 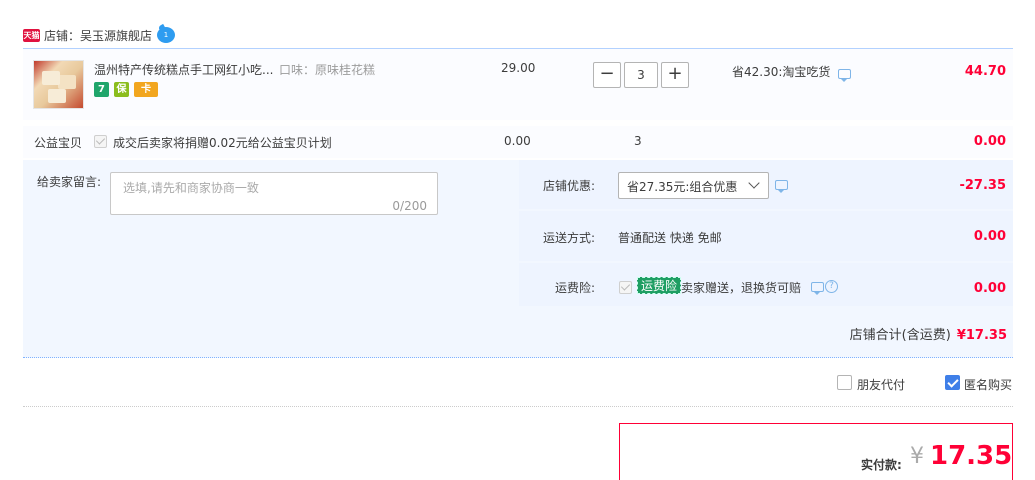 I want to click on shop-total: 店铺合计(含运费) ¥17.35, so click(x=928, y=333).